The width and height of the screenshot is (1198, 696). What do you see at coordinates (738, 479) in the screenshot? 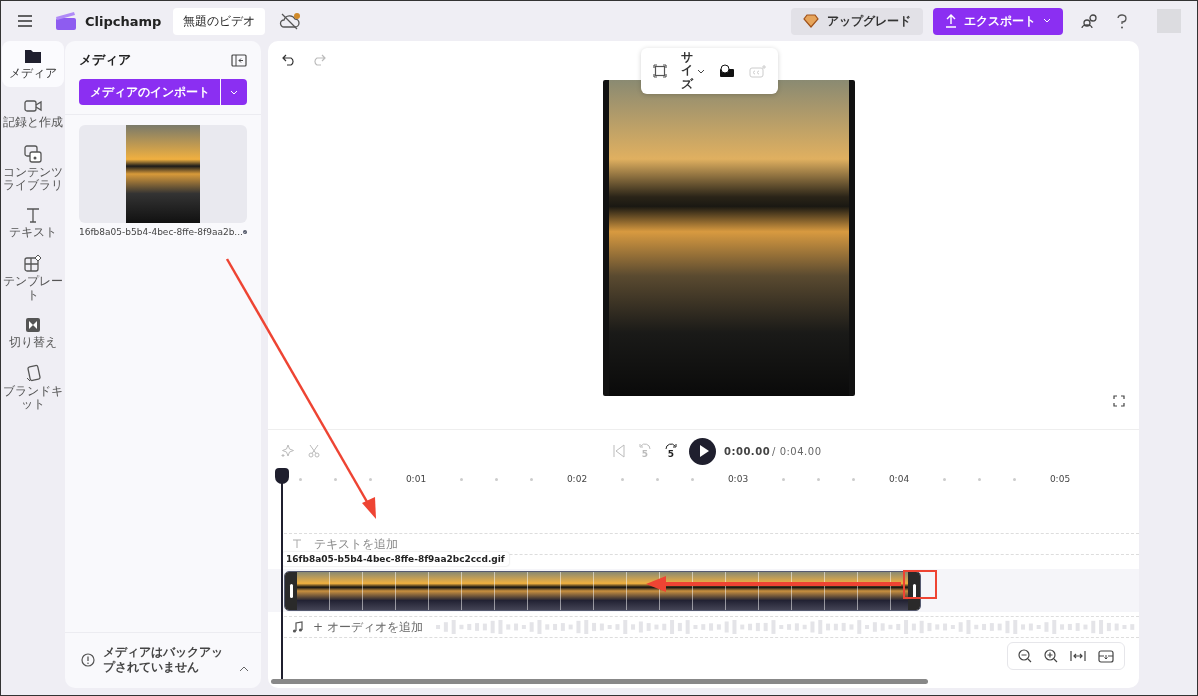
I see `ruler-time-label: 0:03` at bounding box center [738, 479].